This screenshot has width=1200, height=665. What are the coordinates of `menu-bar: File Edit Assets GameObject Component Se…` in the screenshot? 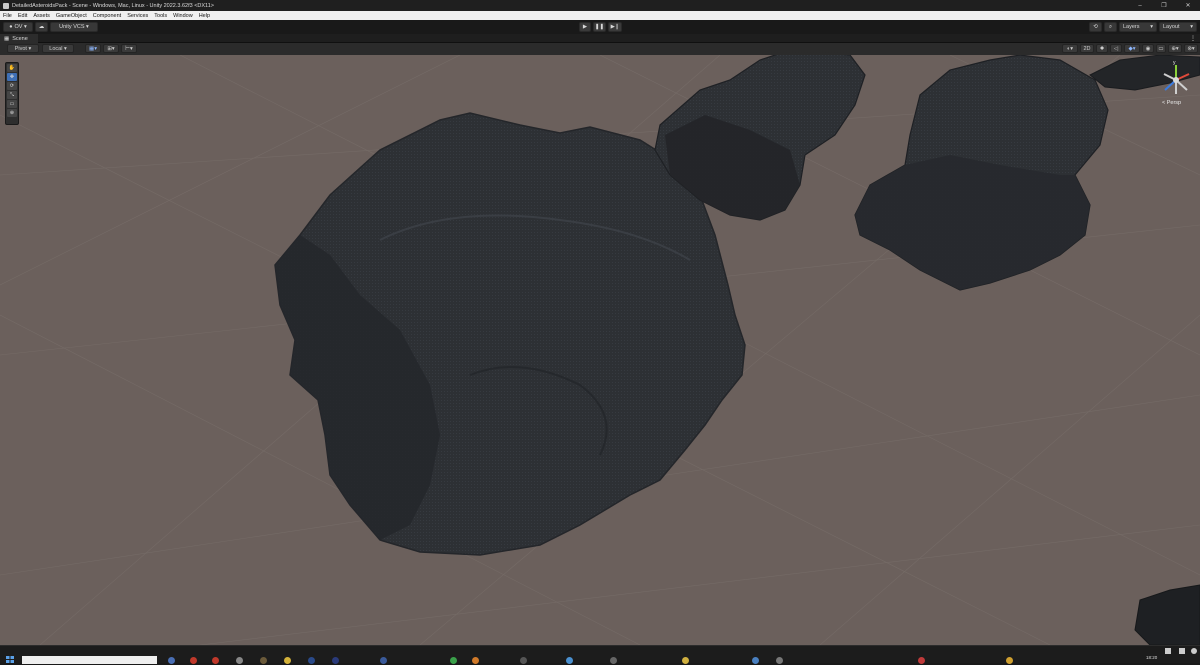 It's located at (600, 15).